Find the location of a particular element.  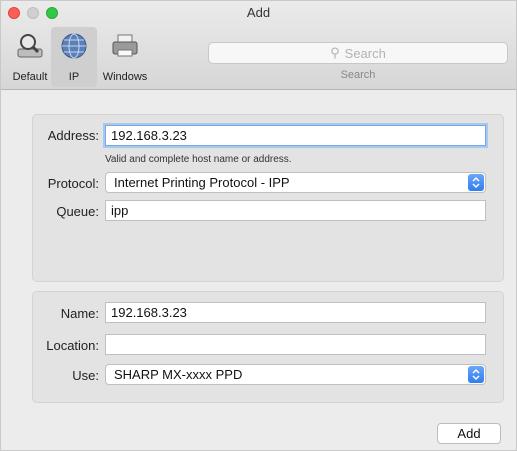

toolbar-windows-button: Windows is located at coordinates (125, 57).